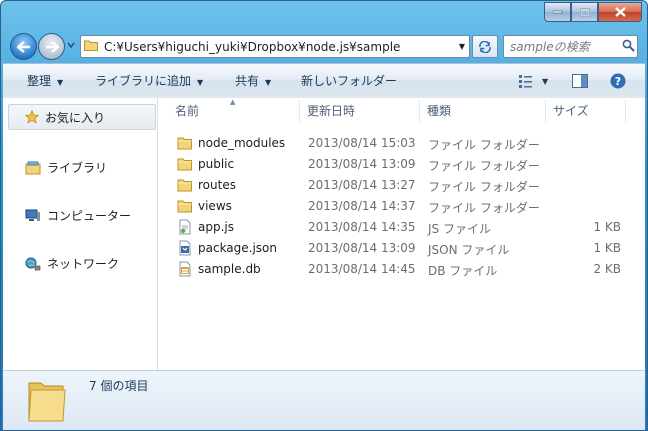 This screenshot has width=648, height=431. I want to click on minimize-button, so click(557, 12).